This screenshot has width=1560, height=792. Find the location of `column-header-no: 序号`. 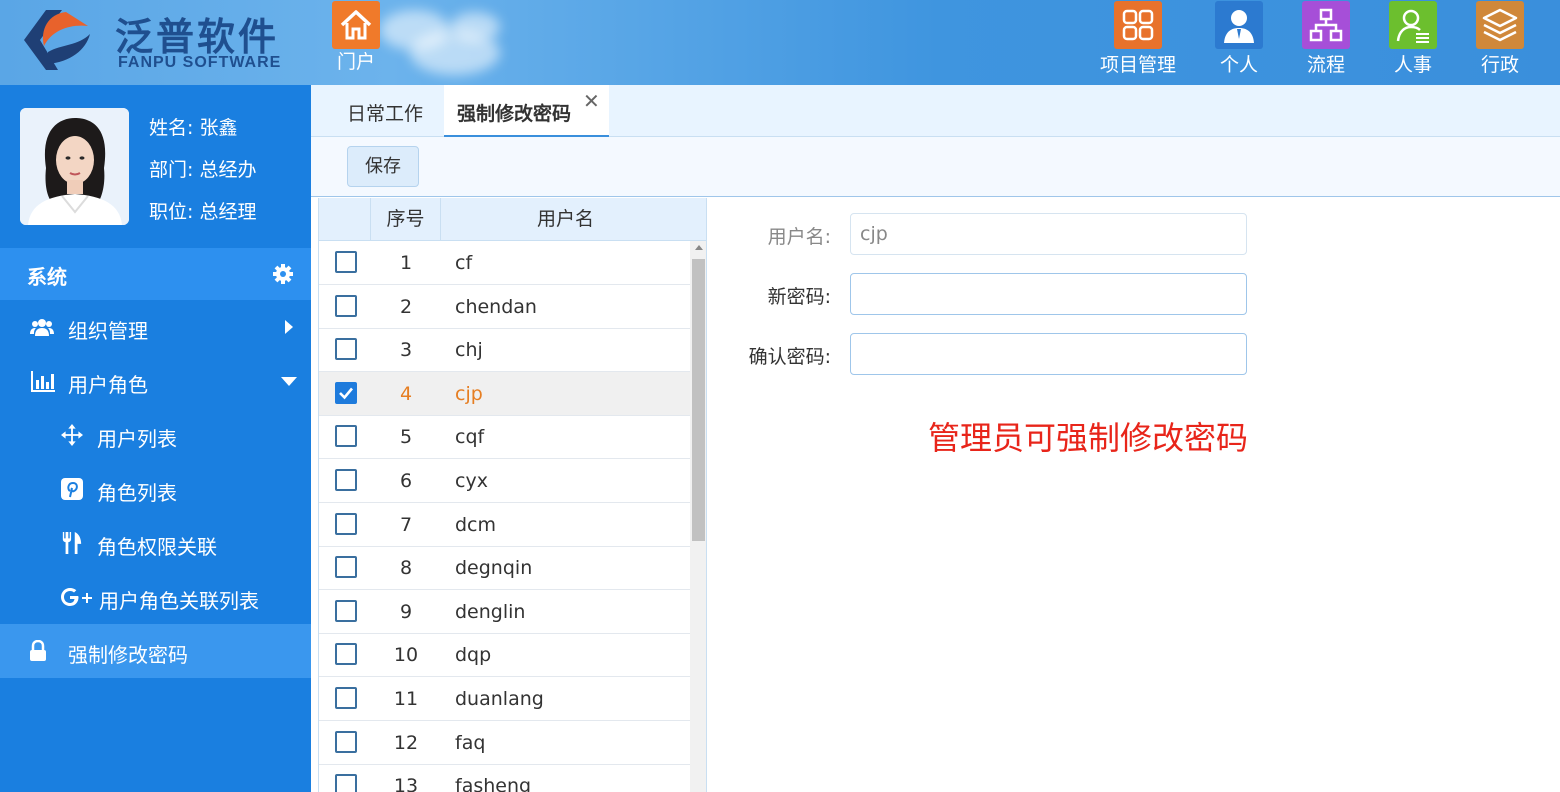

column-header-no: 序号 is located at coordinates (406, 219).